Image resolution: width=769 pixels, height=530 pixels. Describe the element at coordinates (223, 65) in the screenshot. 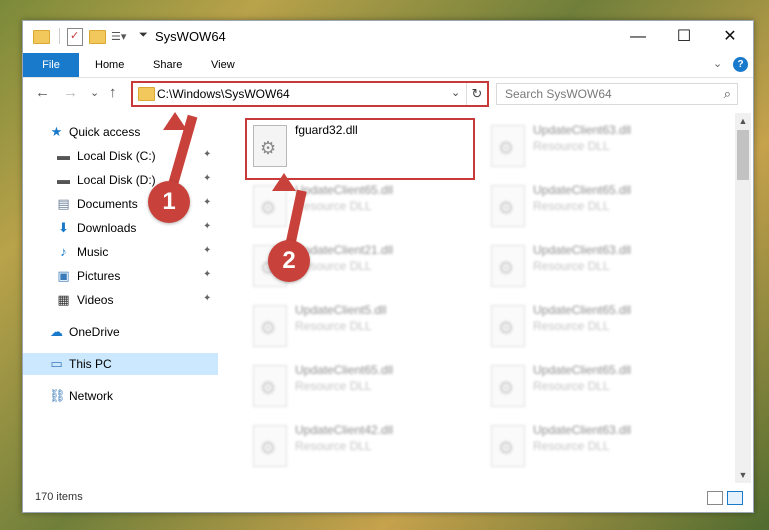

I see `tab-view: View` at that location.